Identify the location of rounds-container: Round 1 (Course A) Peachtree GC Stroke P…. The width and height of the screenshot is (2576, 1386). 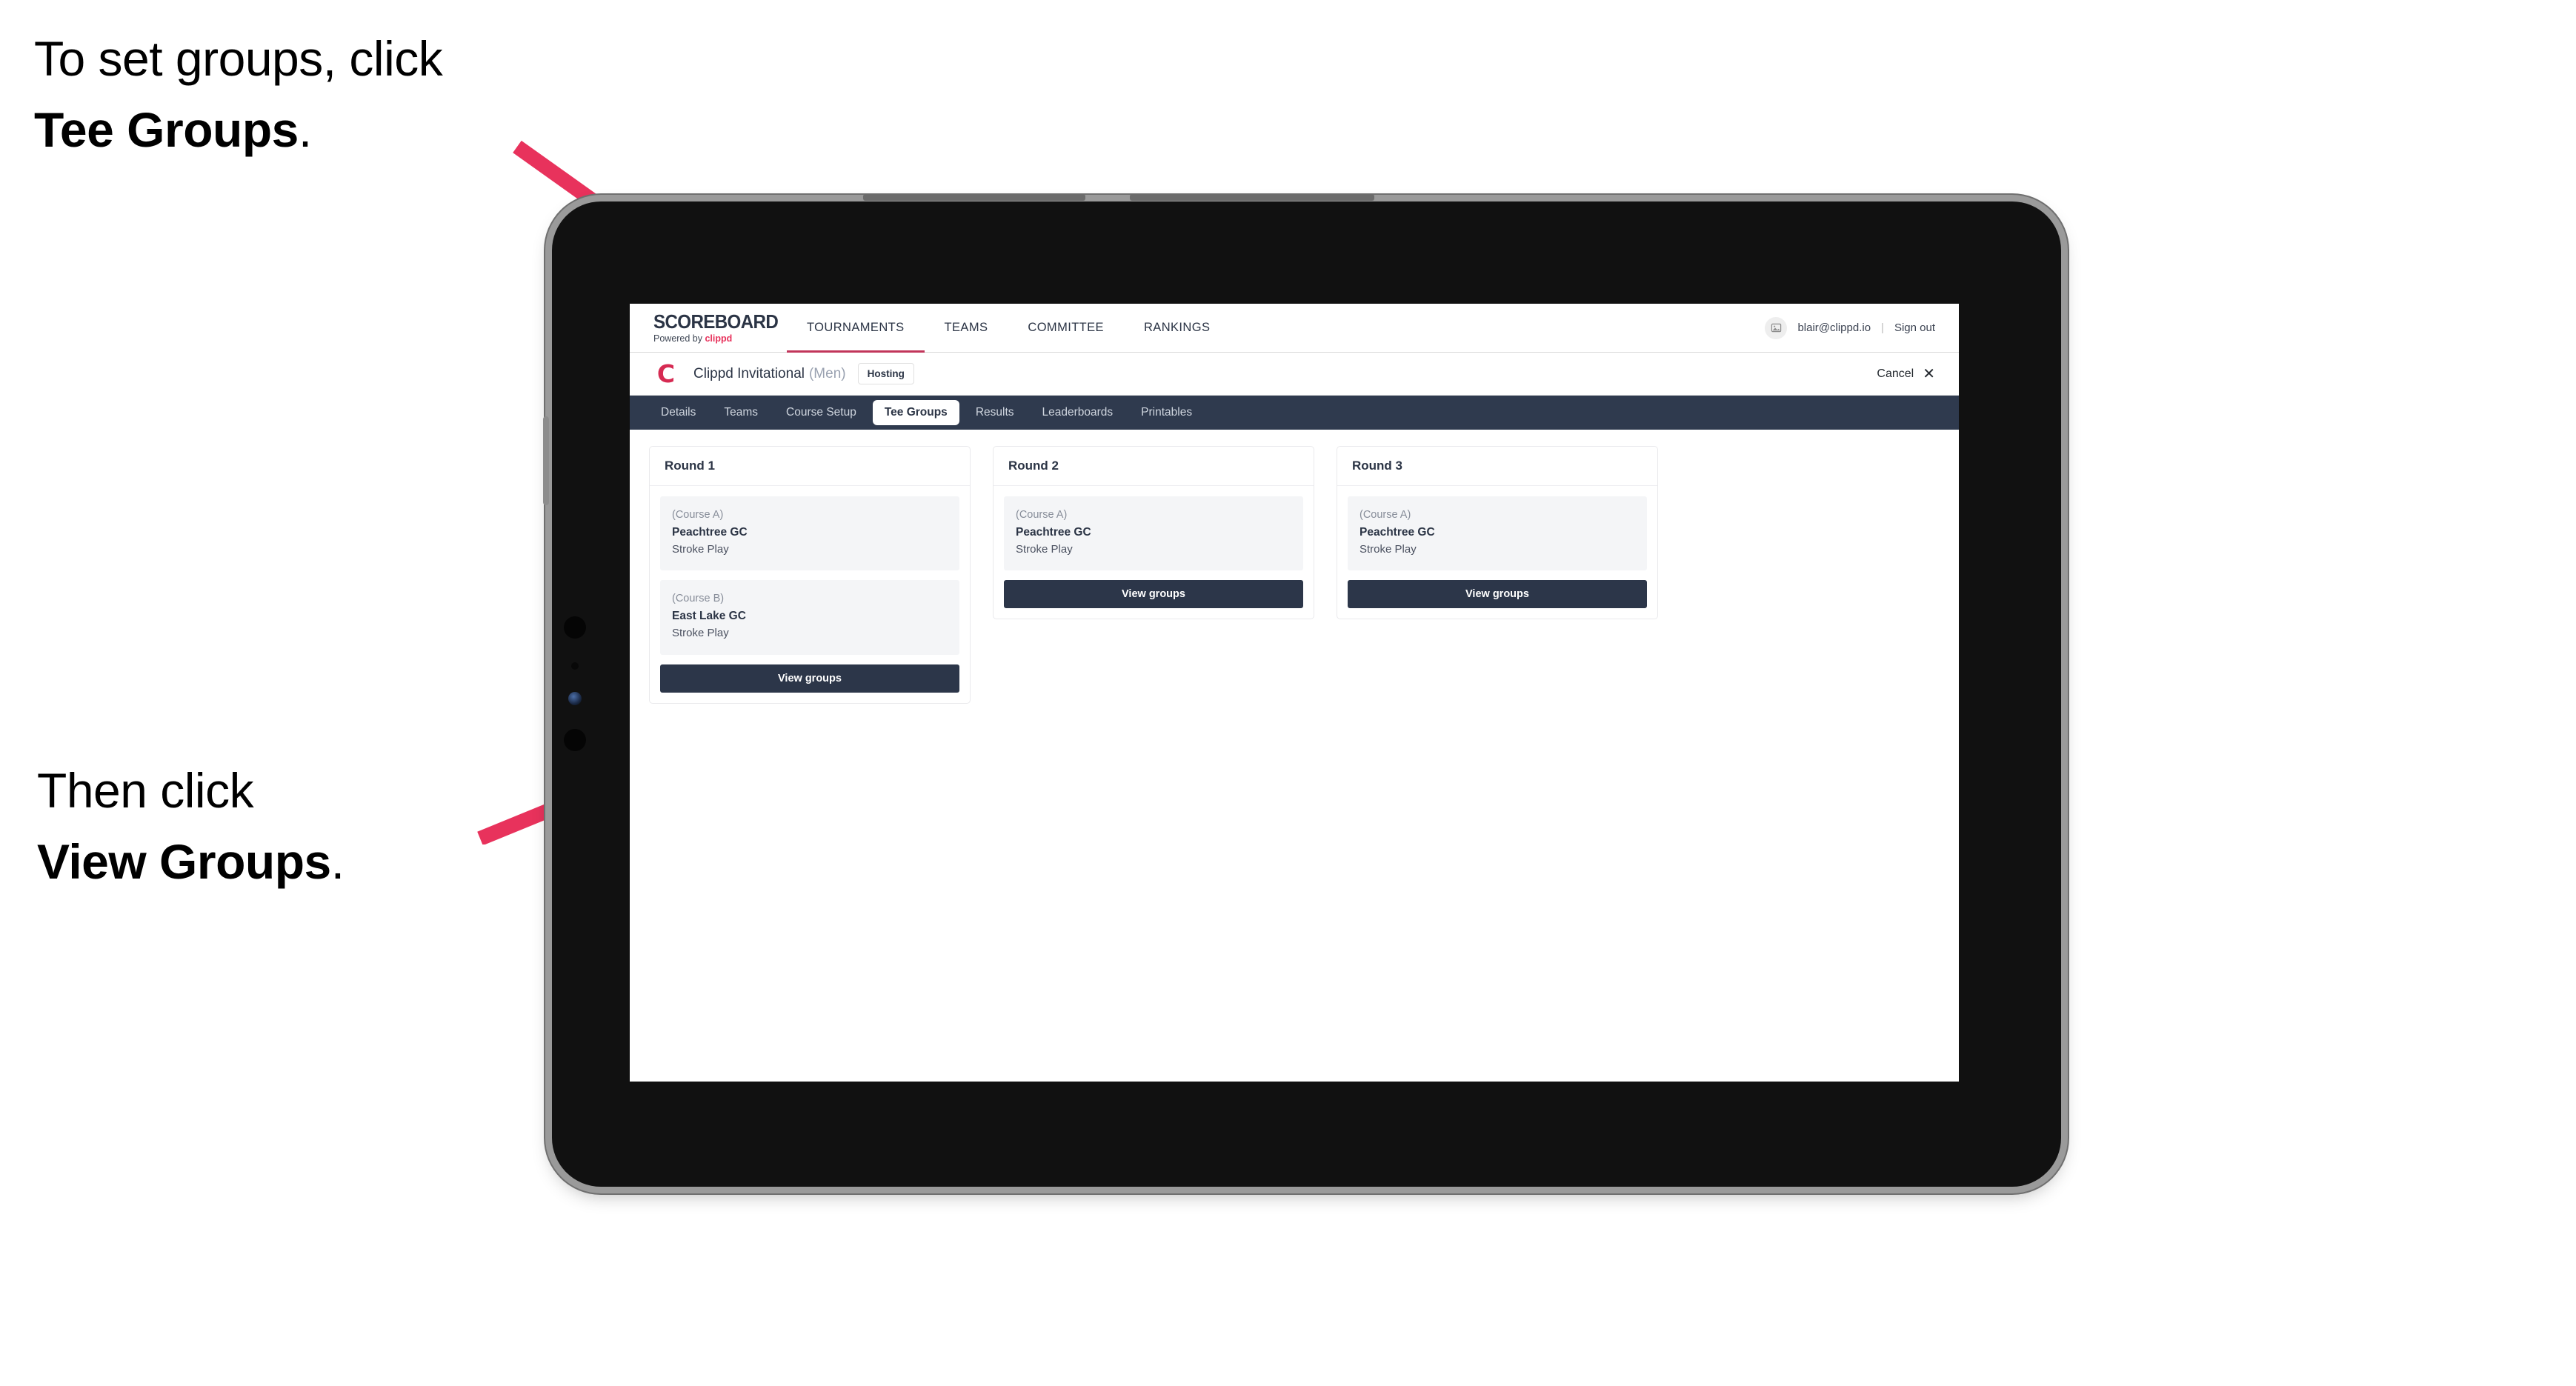
(1294, 575).